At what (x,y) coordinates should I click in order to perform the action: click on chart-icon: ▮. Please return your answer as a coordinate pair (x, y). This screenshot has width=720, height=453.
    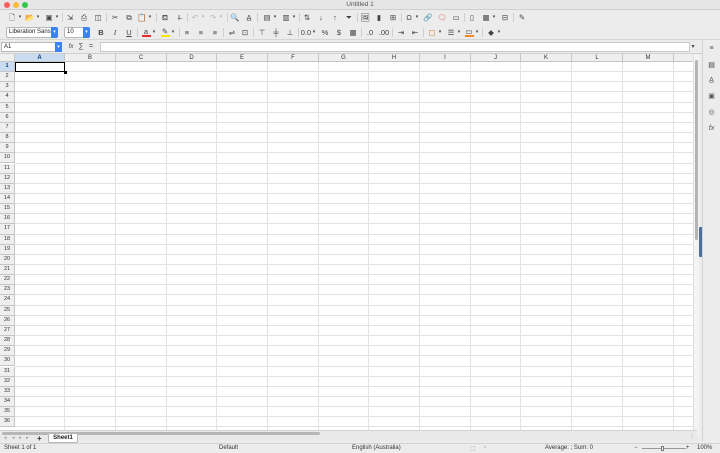
    Looking at the image, I should click on (379, 17).